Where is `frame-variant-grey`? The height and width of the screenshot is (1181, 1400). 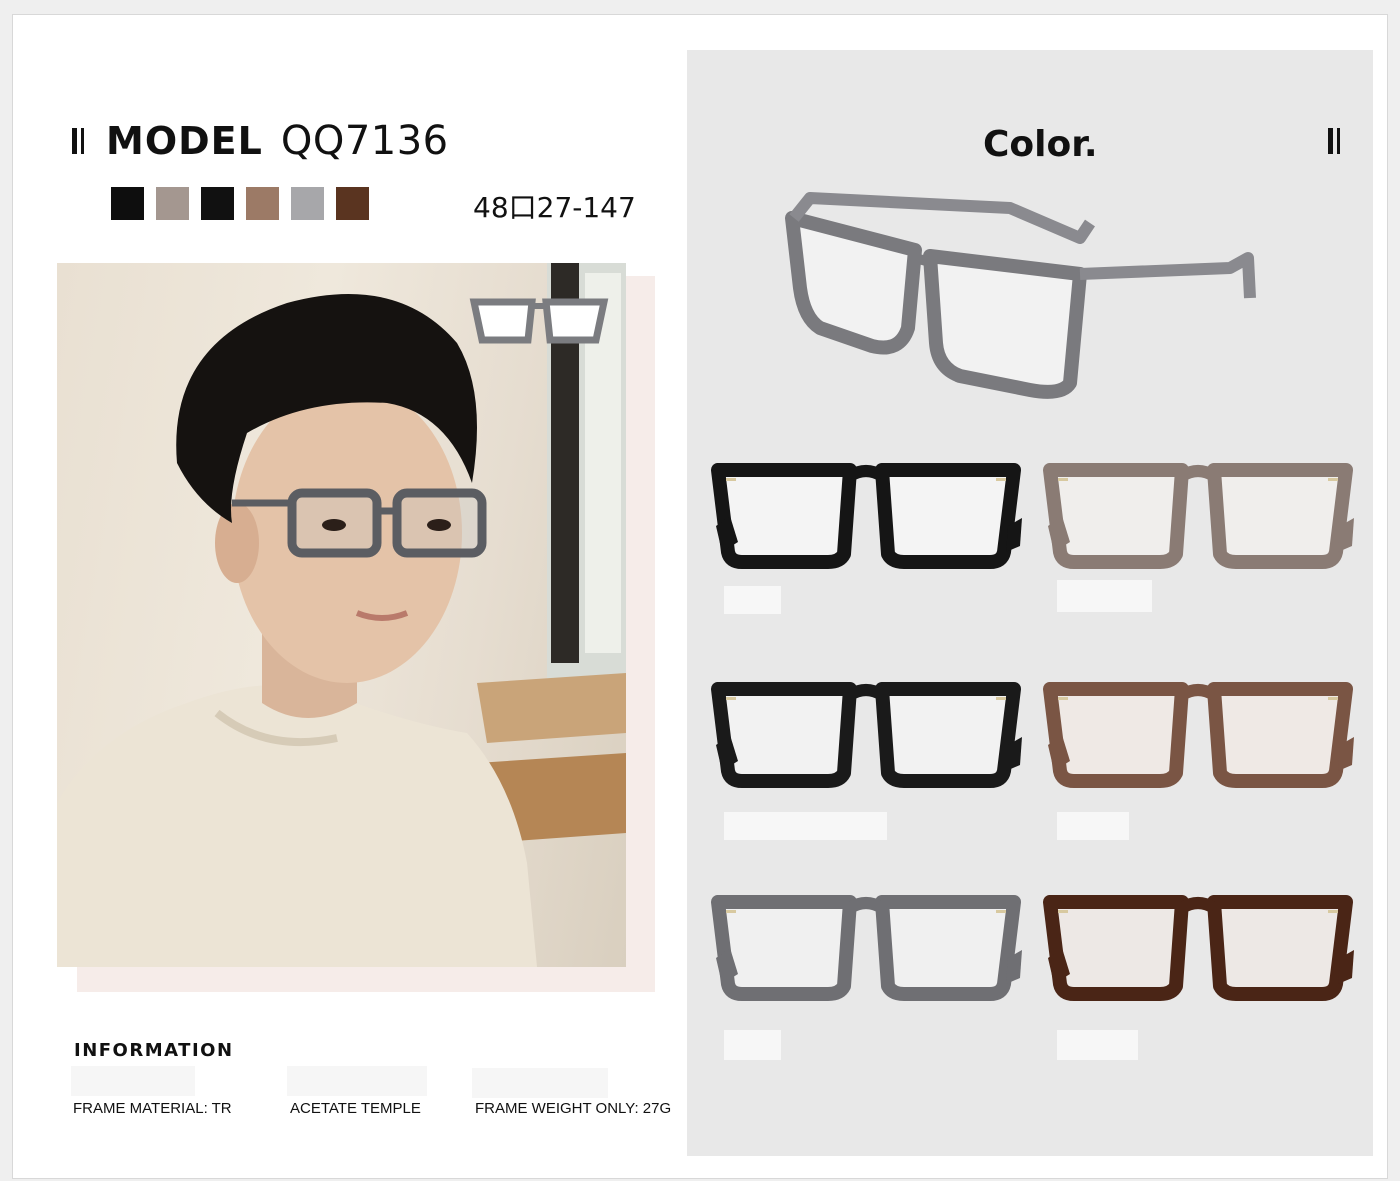 frame-variant-grey is located at coordinates (866, 948).